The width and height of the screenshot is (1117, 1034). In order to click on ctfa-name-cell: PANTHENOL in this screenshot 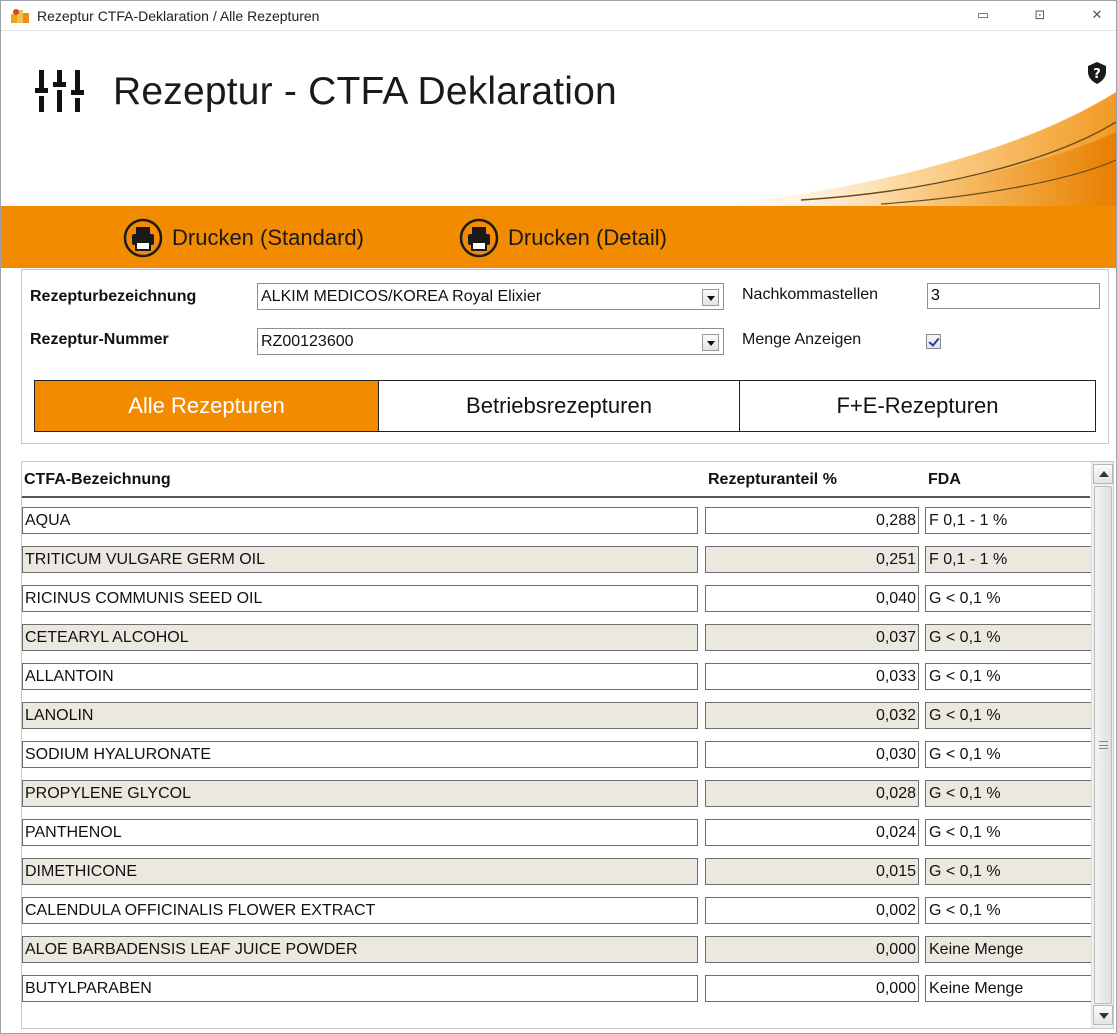, I will do `click(360, 832)`.